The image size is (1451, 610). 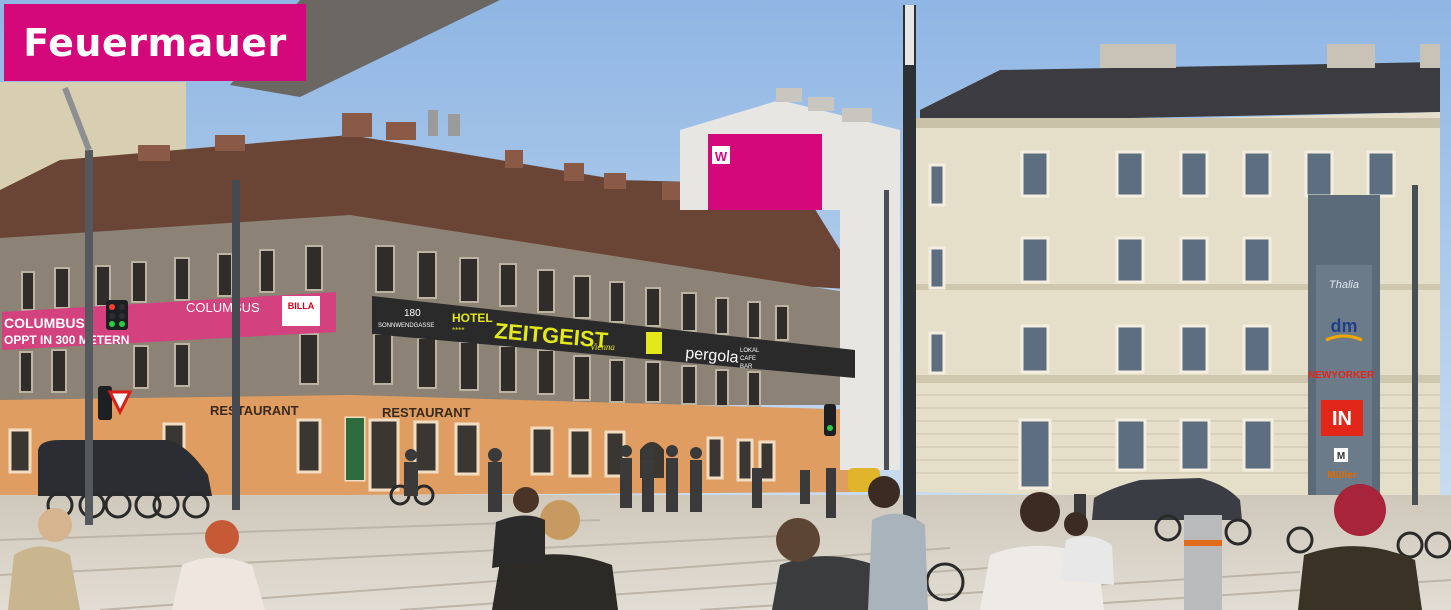 What do you see at coordinates (355, 449) in the screenshot?
I see `green-door` at bounding box center [355, 449].